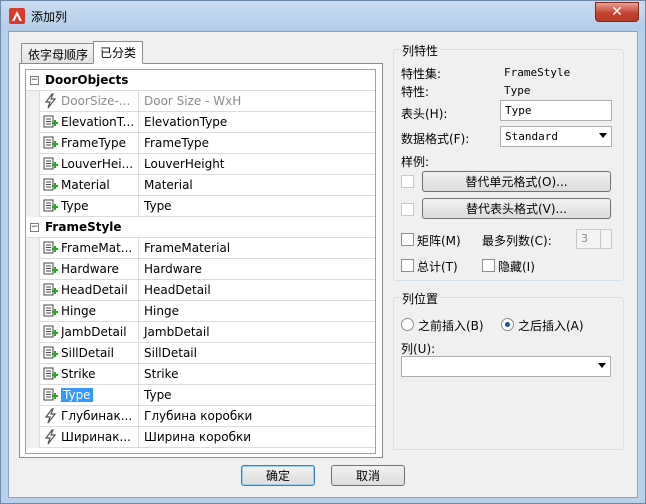 The height and width of the screenshot is (504, 646). I want to click on total-checkbox, so click(407, 265).